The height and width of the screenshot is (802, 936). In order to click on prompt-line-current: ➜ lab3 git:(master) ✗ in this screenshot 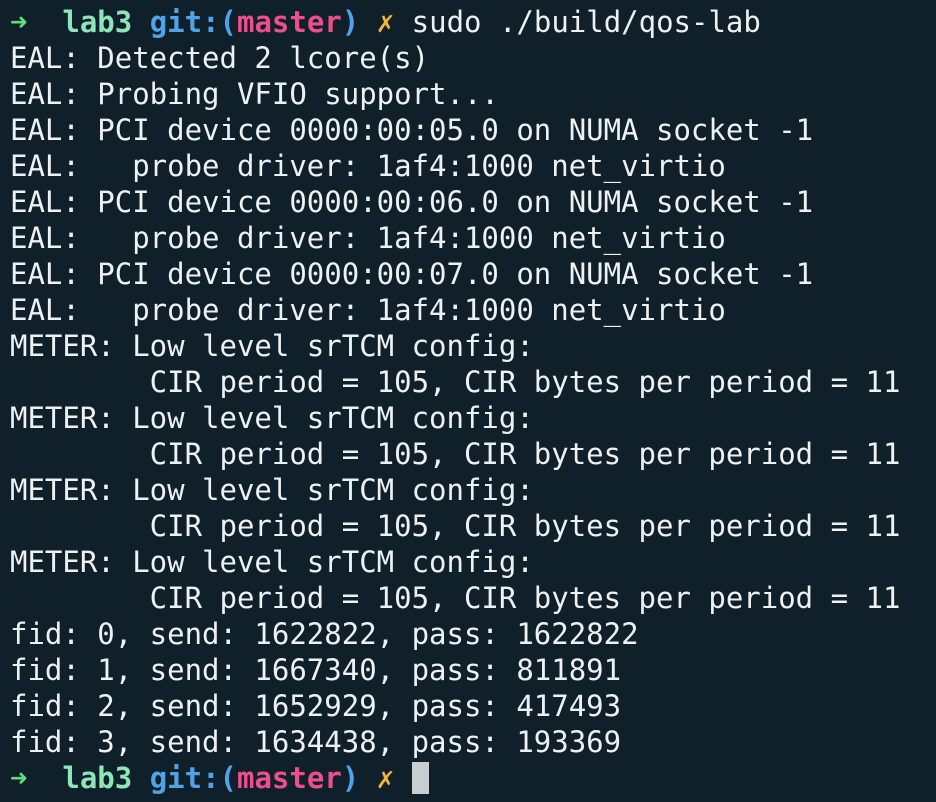, I will do `click(473, 778)`.